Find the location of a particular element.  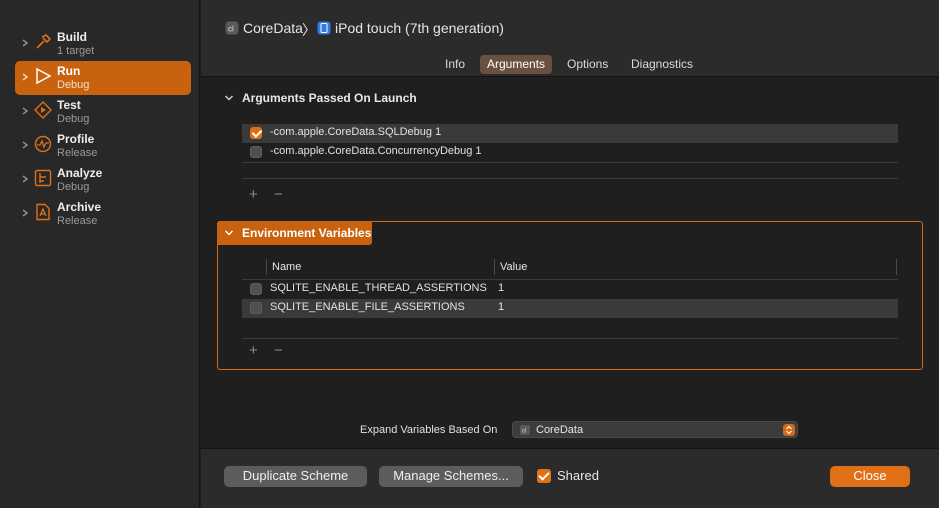

tab-options: Options is located at coordinates (587, 64).